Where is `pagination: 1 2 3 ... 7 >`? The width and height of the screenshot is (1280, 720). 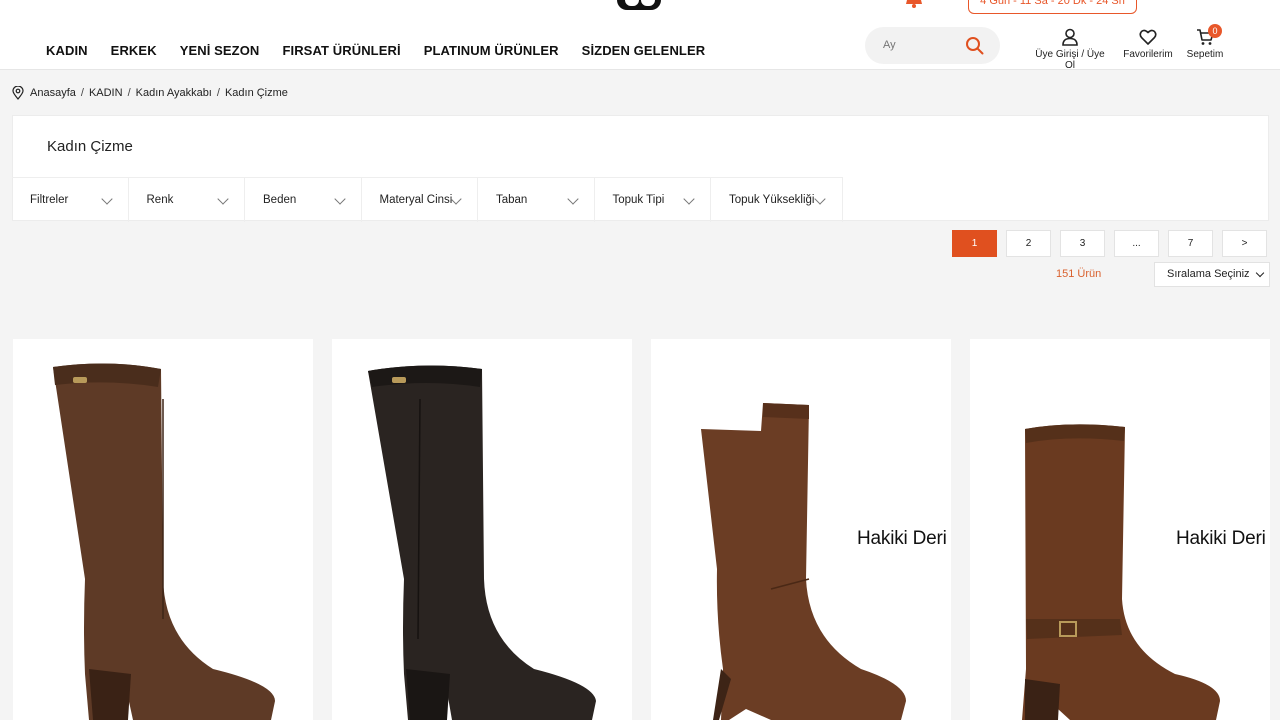 pagination: 1 2 3 ... 7 > is located at coordinates (1114, 243).